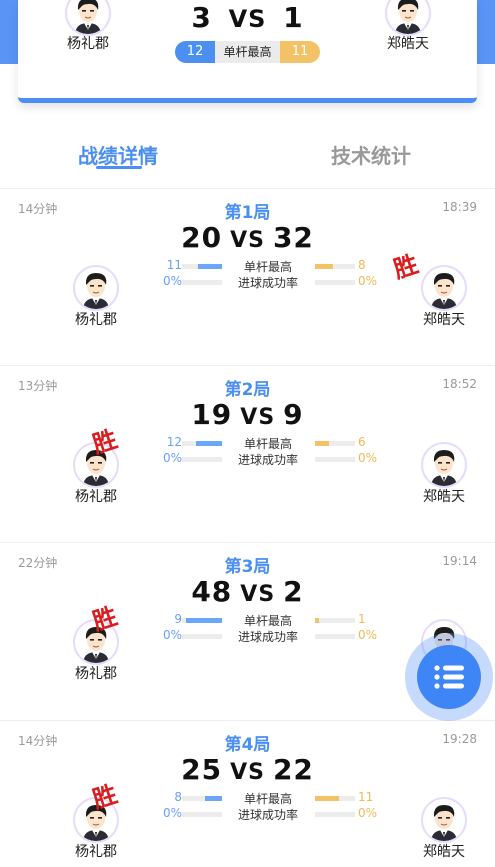  What do you see at coordinates (247, 567) in the screenshot?
I see `round-title: 第3局` at bounding box center [247, 567].